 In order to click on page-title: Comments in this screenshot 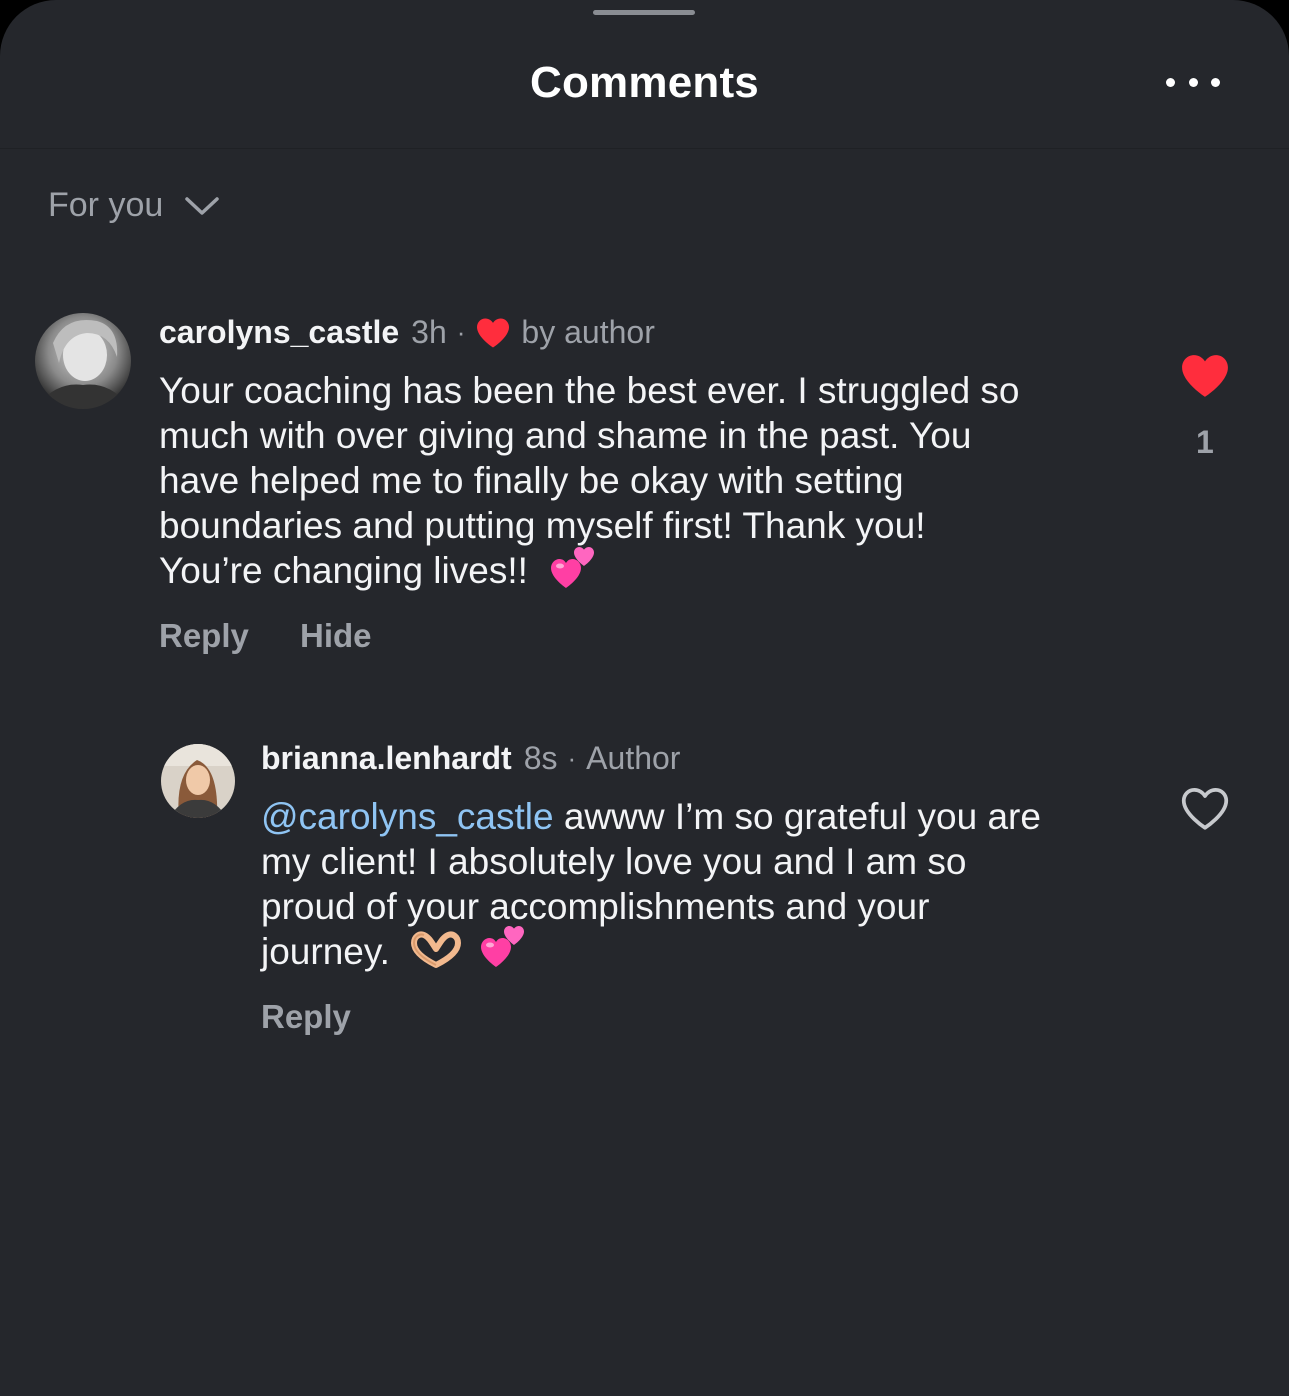, I will do `click(644, 82)`.